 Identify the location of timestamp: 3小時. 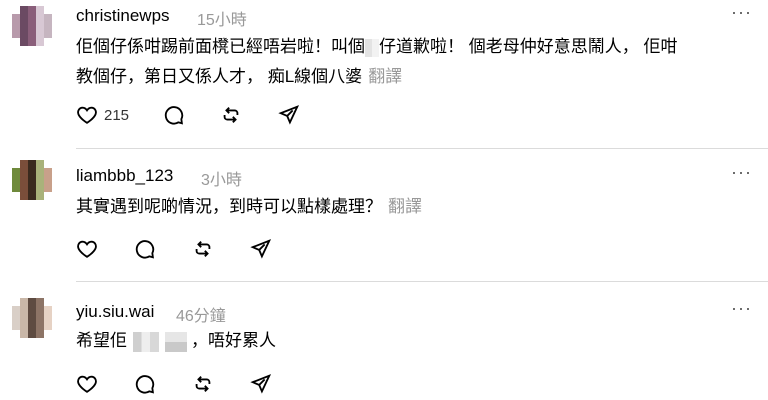
(221, 180).